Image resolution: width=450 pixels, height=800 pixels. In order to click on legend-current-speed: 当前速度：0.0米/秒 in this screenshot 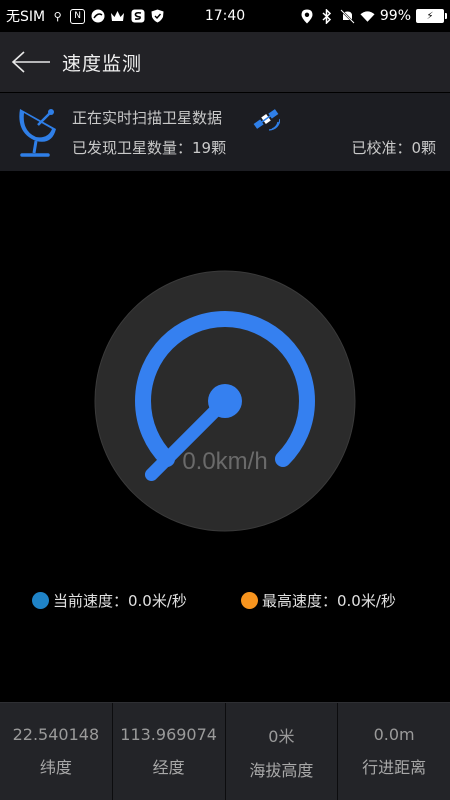, I will do `click(109, 600)`.